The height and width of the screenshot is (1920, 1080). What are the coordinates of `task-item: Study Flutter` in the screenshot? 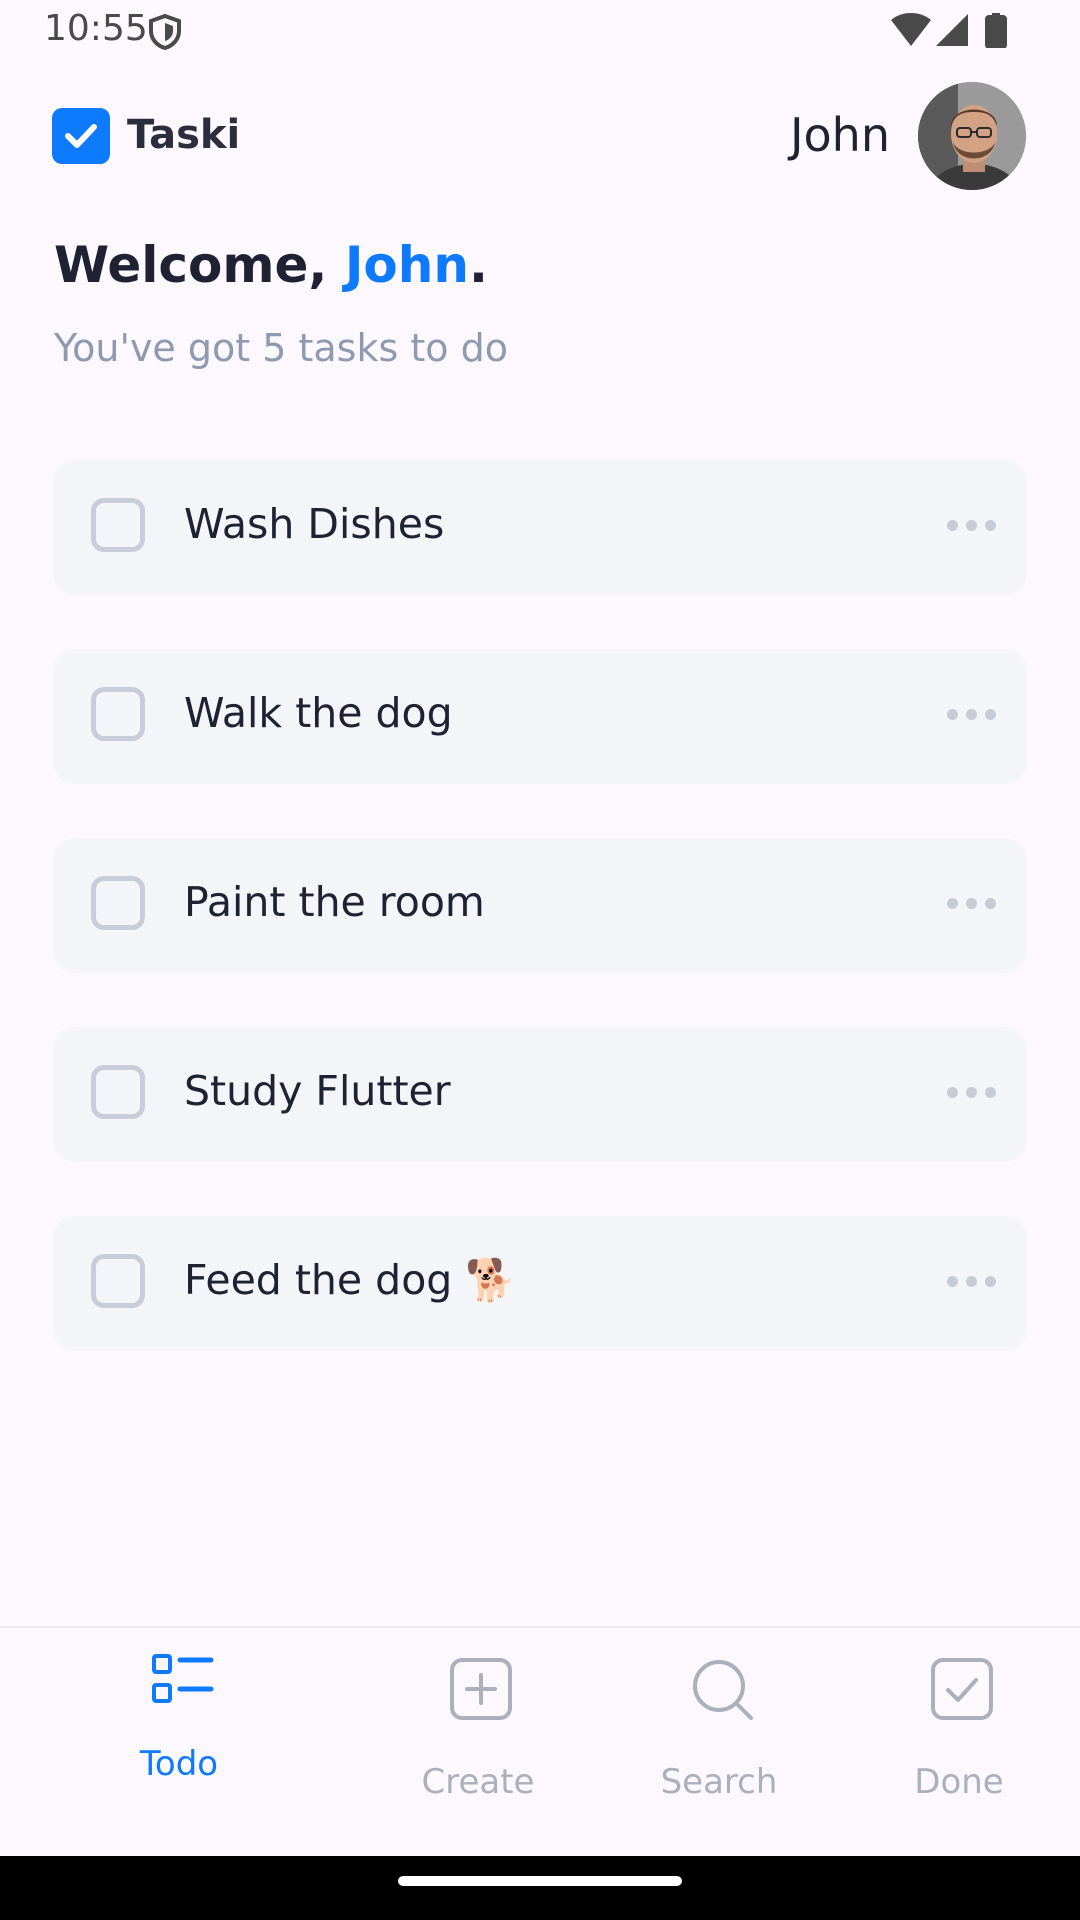 It's located at (540, 1094).